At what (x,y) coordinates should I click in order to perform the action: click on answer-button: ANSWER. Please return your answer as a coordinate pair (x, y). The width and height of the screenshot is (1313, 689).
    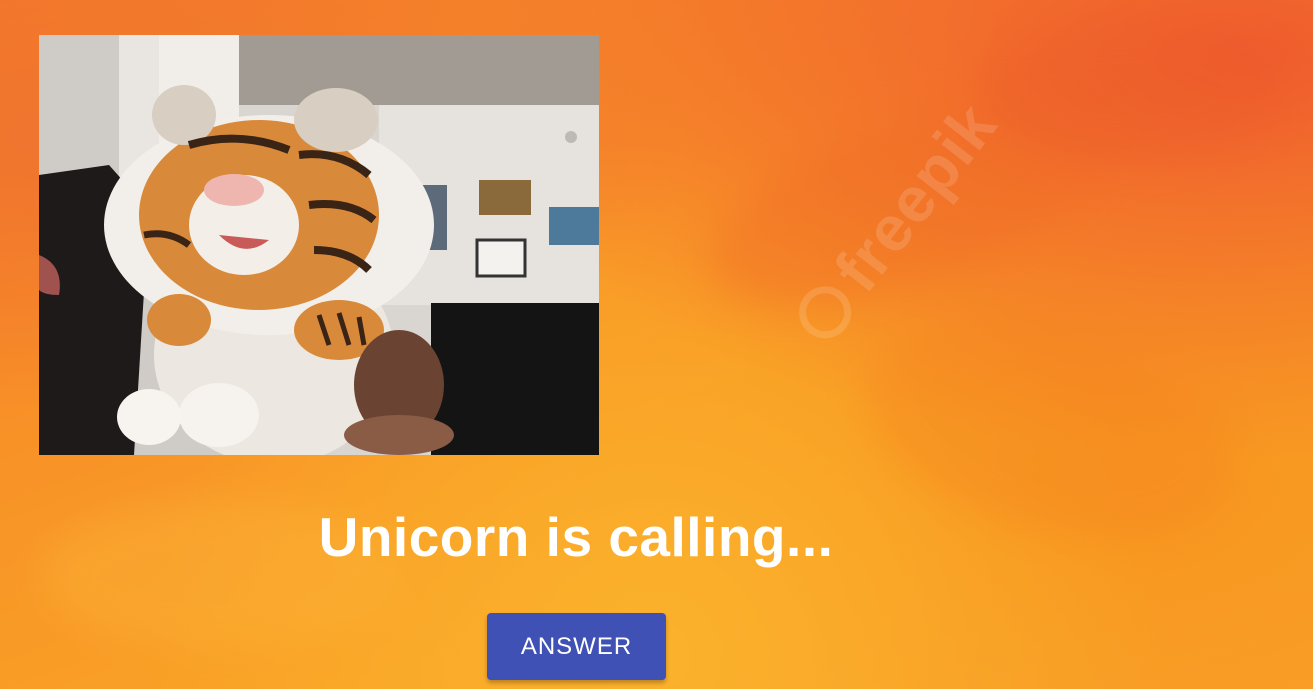
    Looking at the image, I should click on (576, 646).